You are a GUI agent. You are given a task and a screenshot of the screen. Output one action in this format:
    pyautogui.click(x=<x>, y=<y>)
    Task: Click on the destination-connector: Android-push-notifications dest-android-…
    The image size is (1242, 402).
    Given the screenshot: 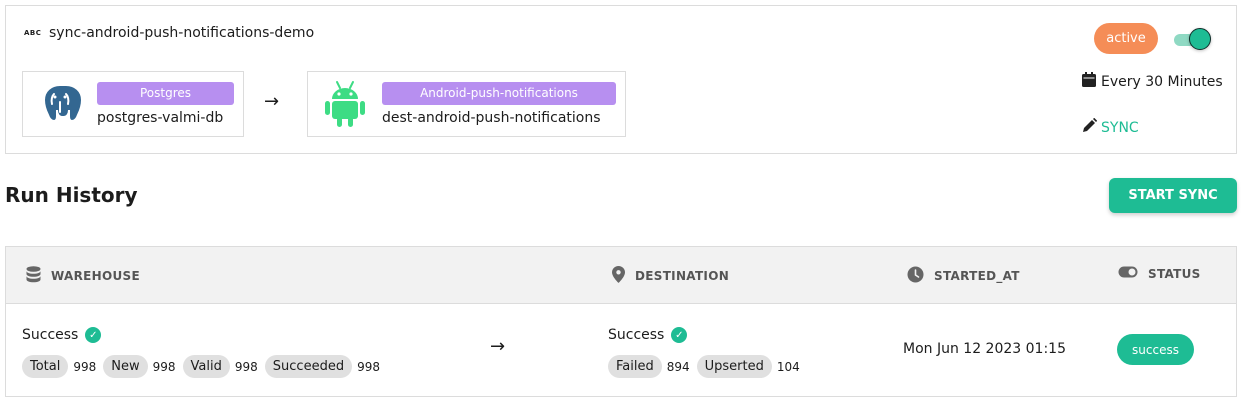 What is the action you would take?
    pyautogui.click(x=466, y=104)
    